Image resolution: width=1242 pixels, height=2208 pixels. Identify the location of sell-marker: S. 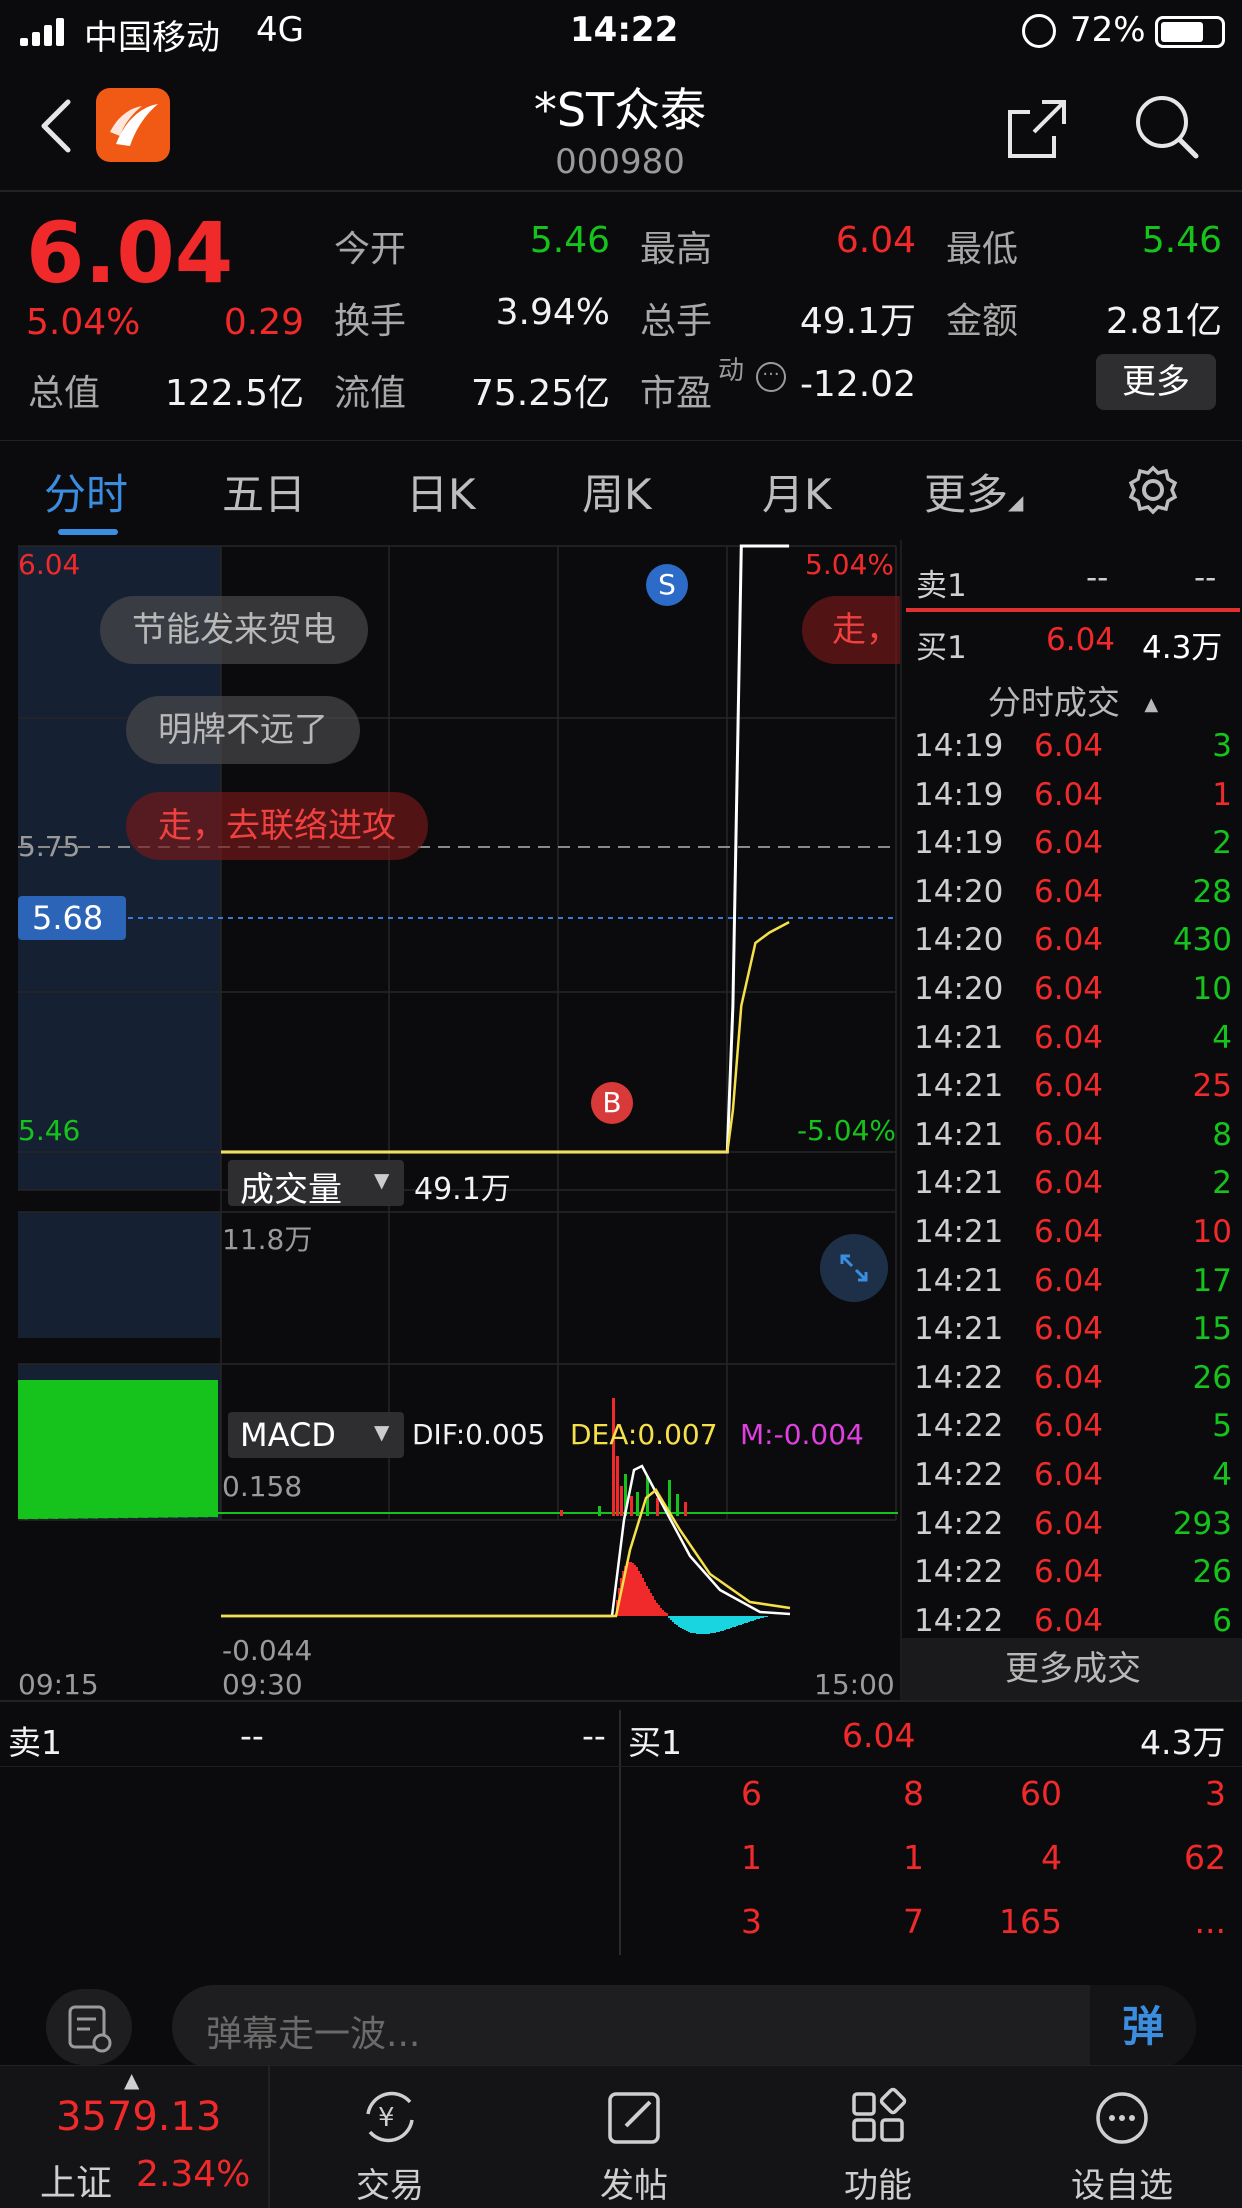
(667, 585).